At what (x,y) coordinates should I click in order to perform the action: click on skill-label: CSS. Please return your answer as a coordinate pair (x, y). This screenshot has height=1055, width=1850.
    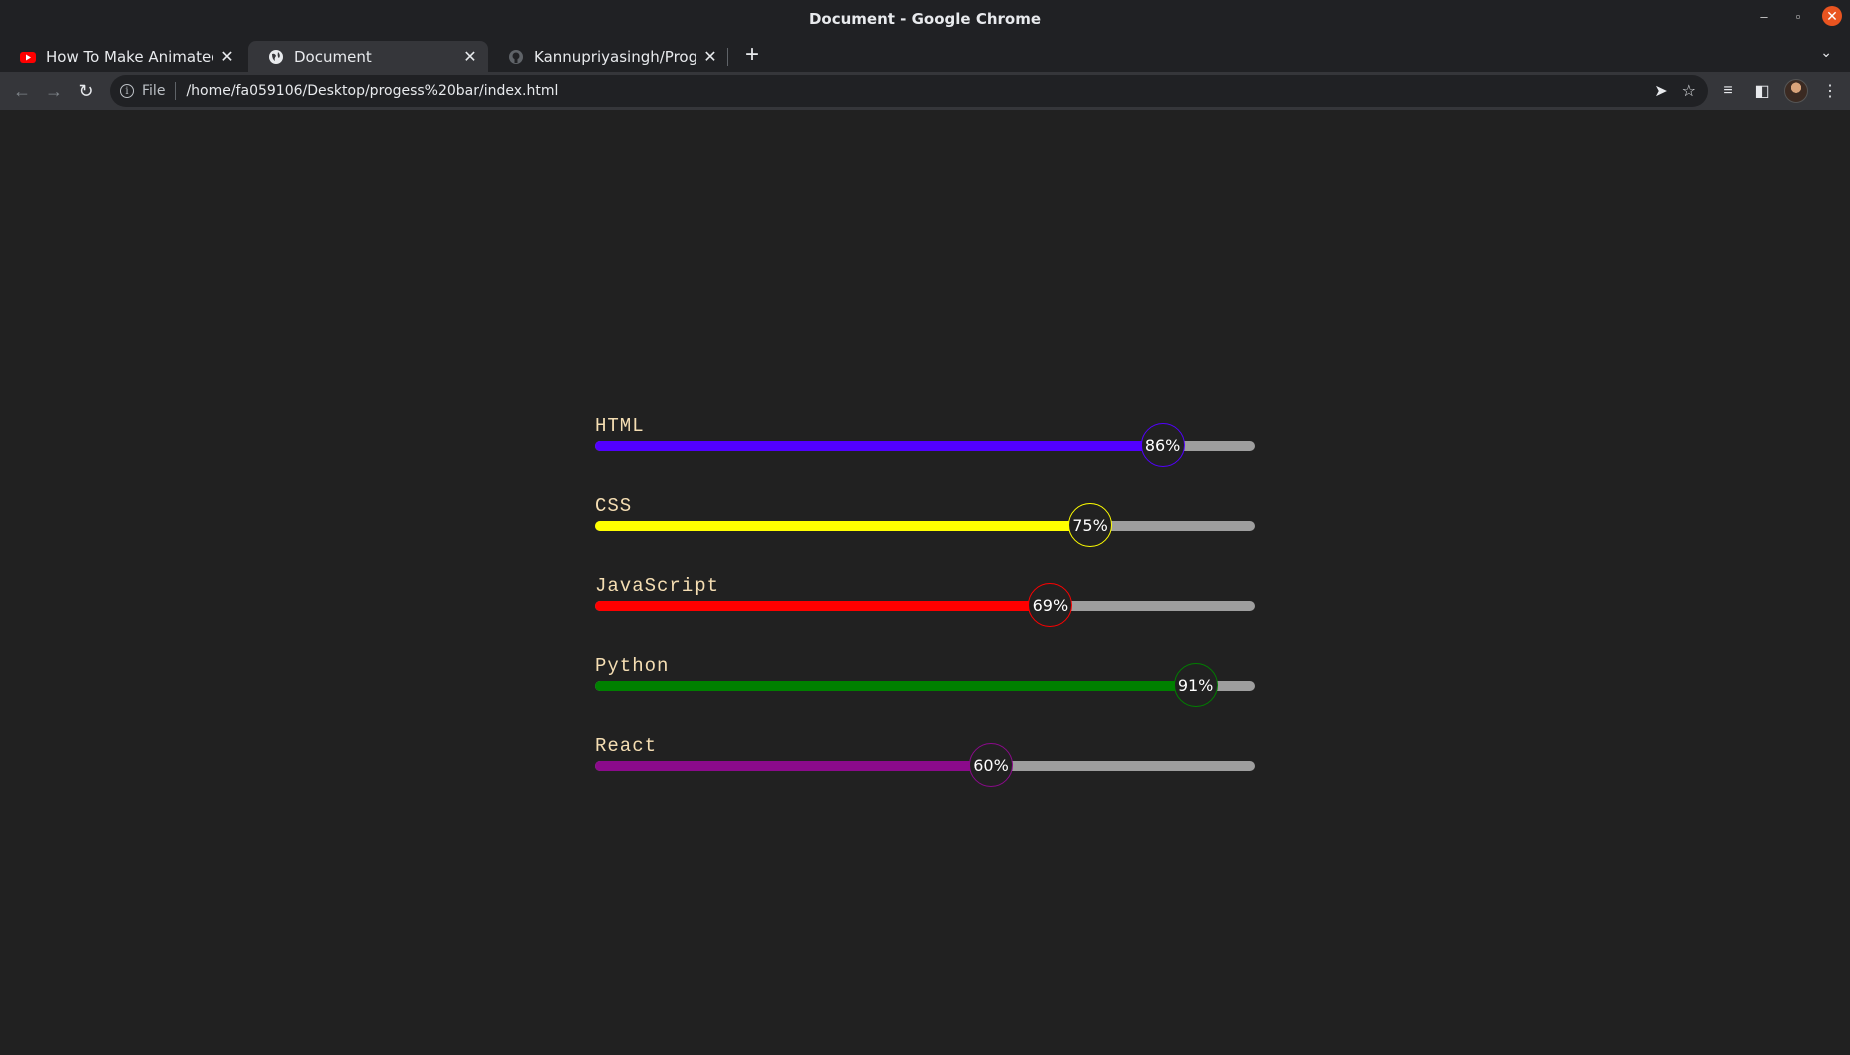
    Looking at the image, I should click on (614, 506).